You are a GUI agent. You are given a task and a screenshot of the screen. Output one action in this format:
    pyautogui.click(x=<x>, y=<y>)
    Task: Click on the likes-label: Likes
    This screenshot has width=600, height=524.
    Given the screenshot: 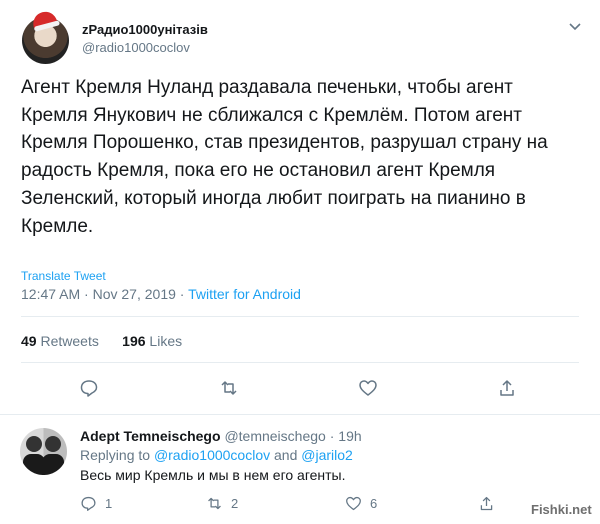 What is the action you would take?
    pyautogui.click(x=166, y=341)
    